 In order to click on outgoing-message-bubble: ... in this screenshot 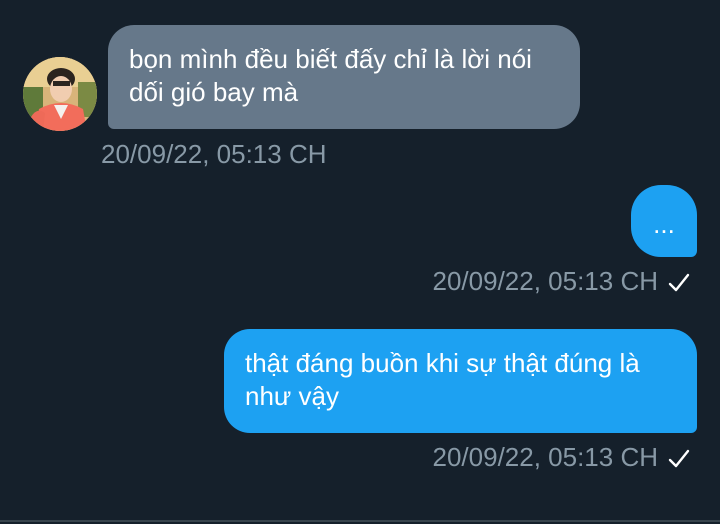, I will do `click(664, 221)`.